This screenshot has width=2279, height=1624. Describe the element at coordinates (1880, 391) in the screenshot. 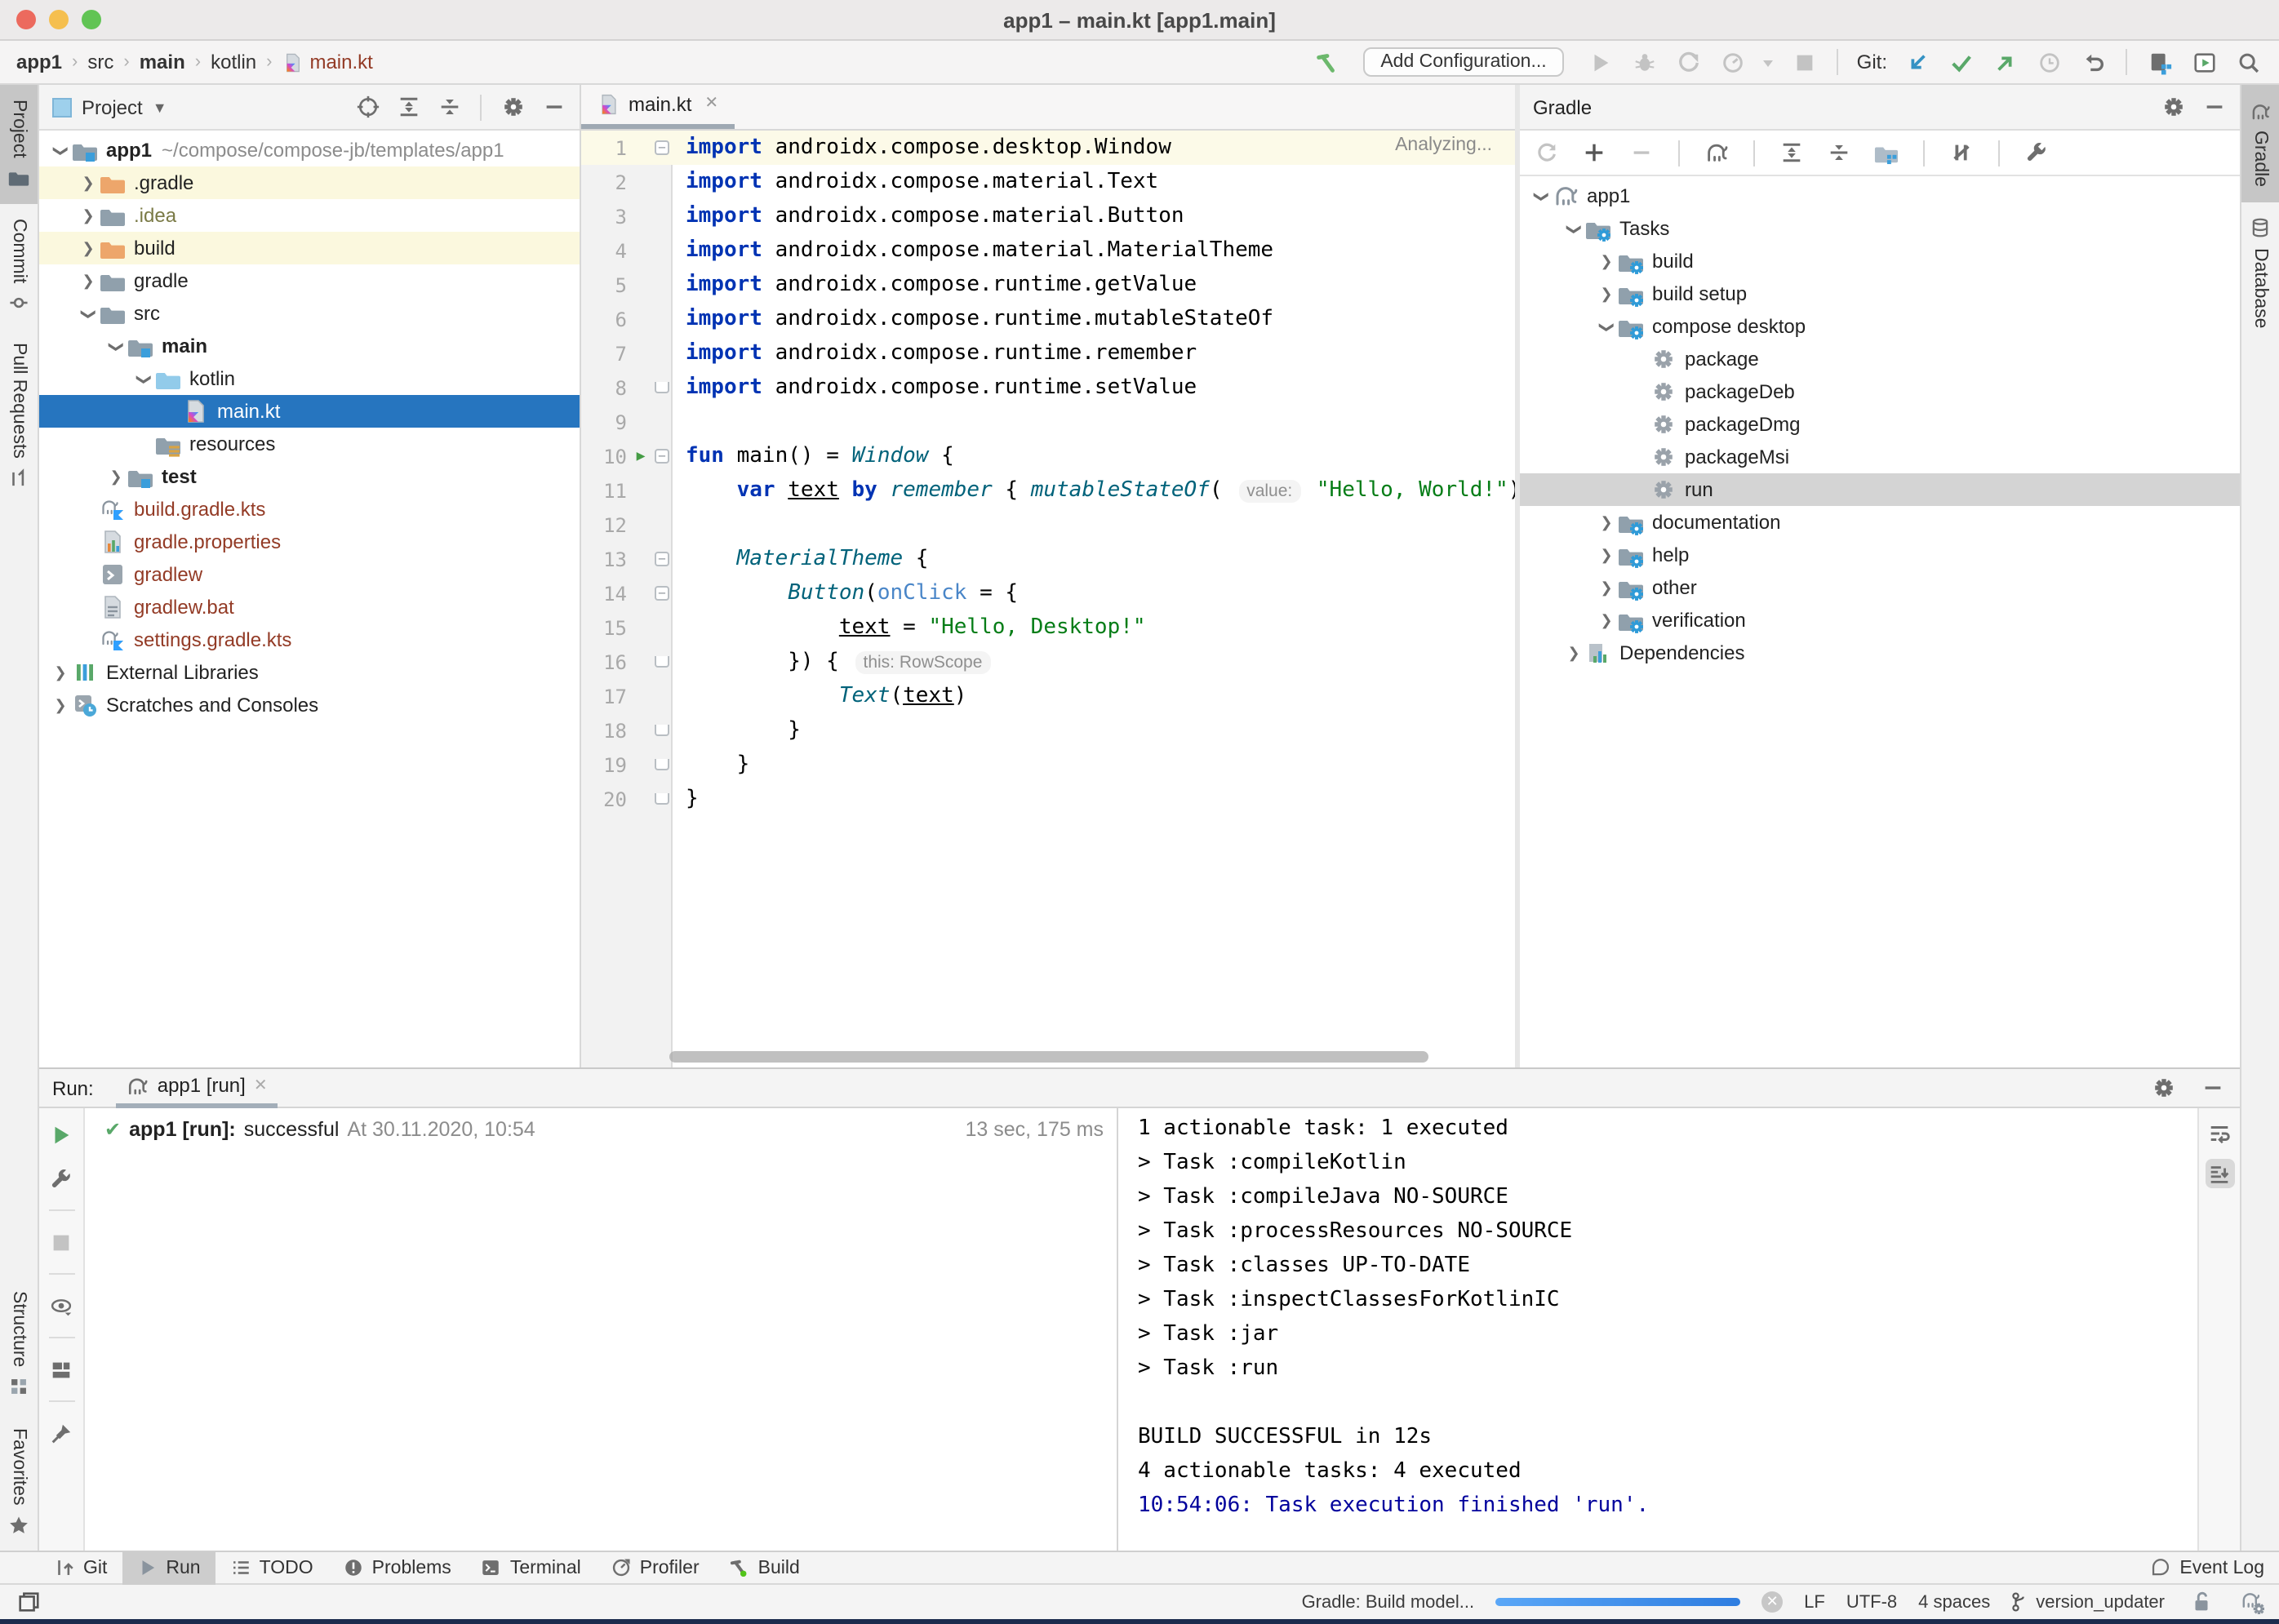

I see `tree-item-packagedeb: packageDeb` at that location.